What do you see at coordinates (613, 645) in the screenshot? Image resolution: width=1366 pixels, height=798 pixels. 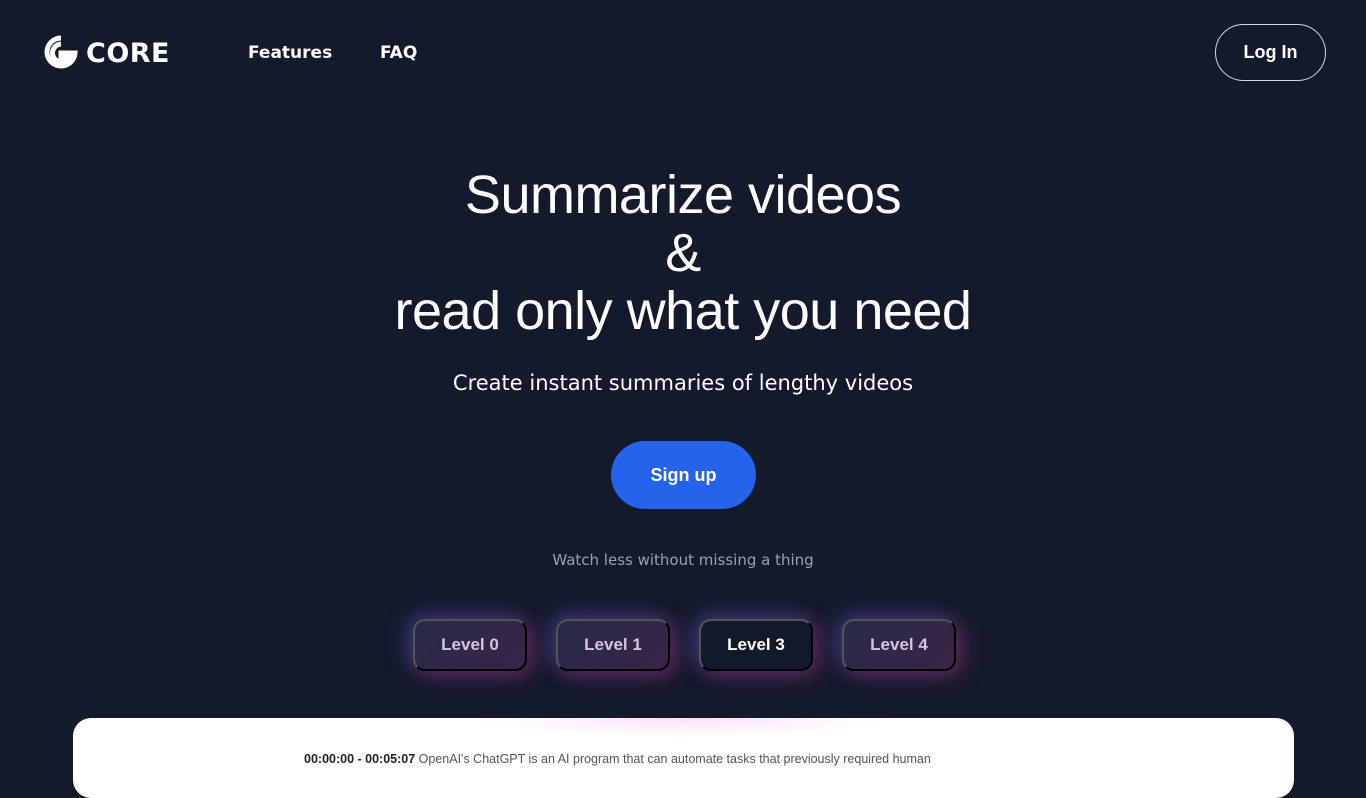 I see `level-1-button: Level 1` at bounding box center [613, 645].